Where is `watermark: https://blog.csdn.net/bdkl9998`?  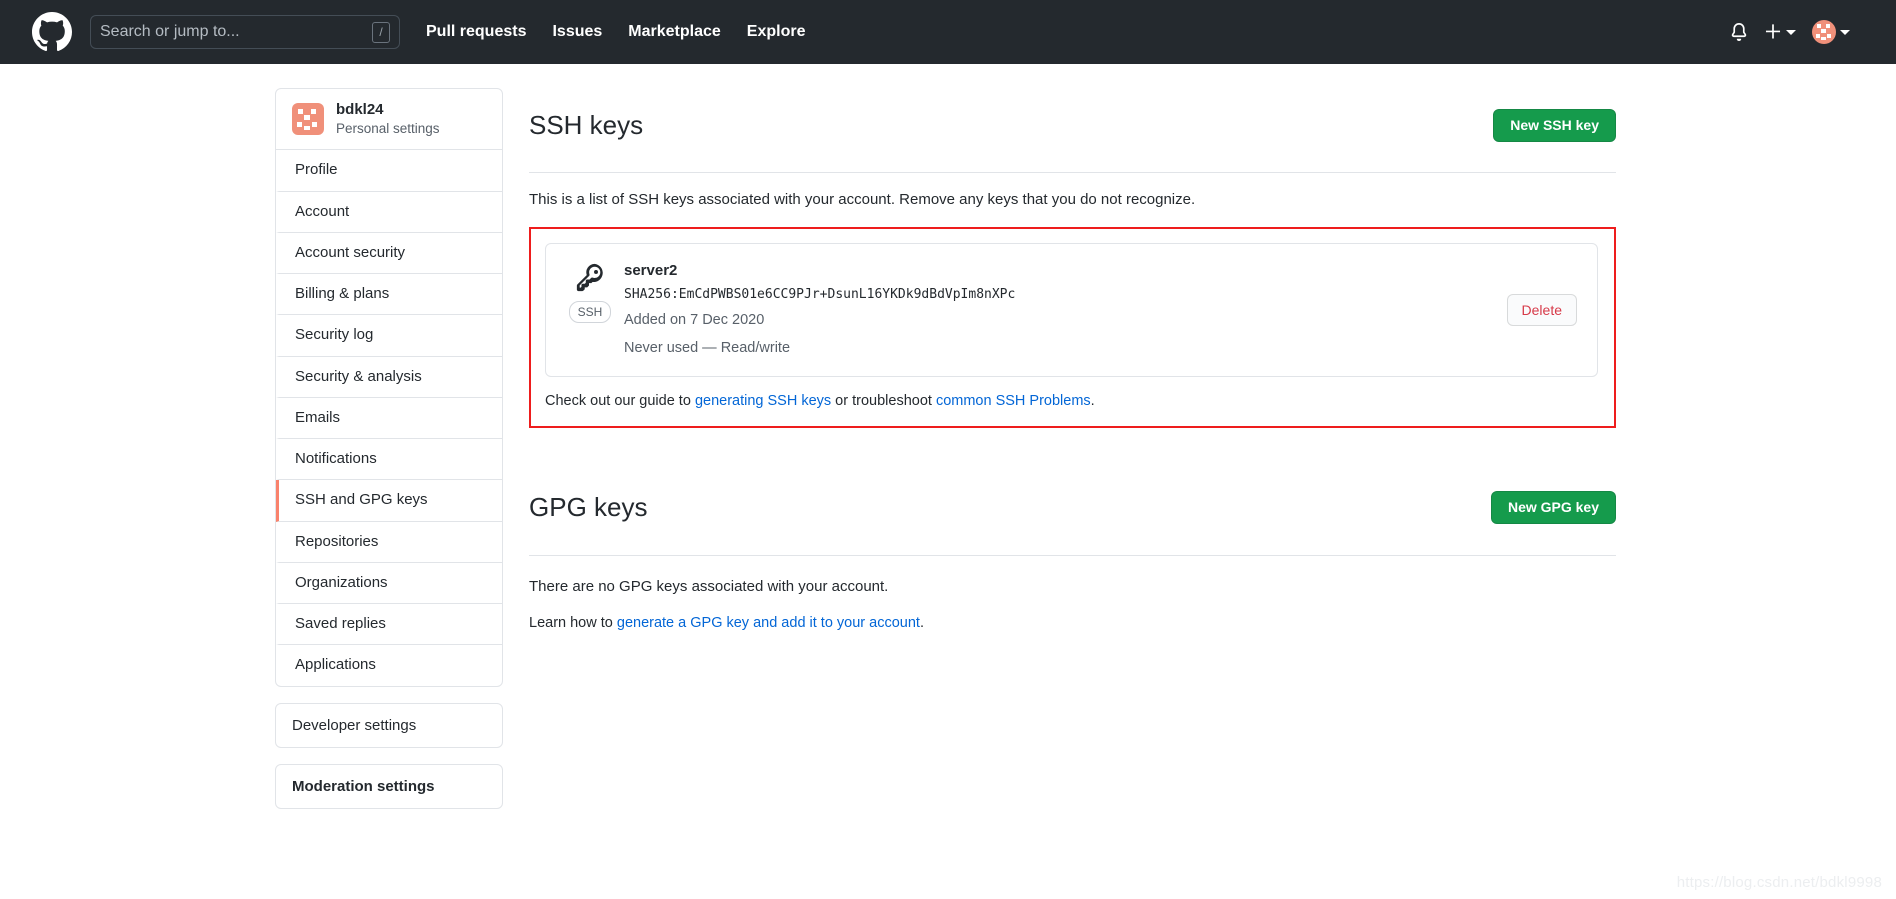 watermark: https://blog.csdn.net/bdkl9998 is located at coordinates (1779, 882).